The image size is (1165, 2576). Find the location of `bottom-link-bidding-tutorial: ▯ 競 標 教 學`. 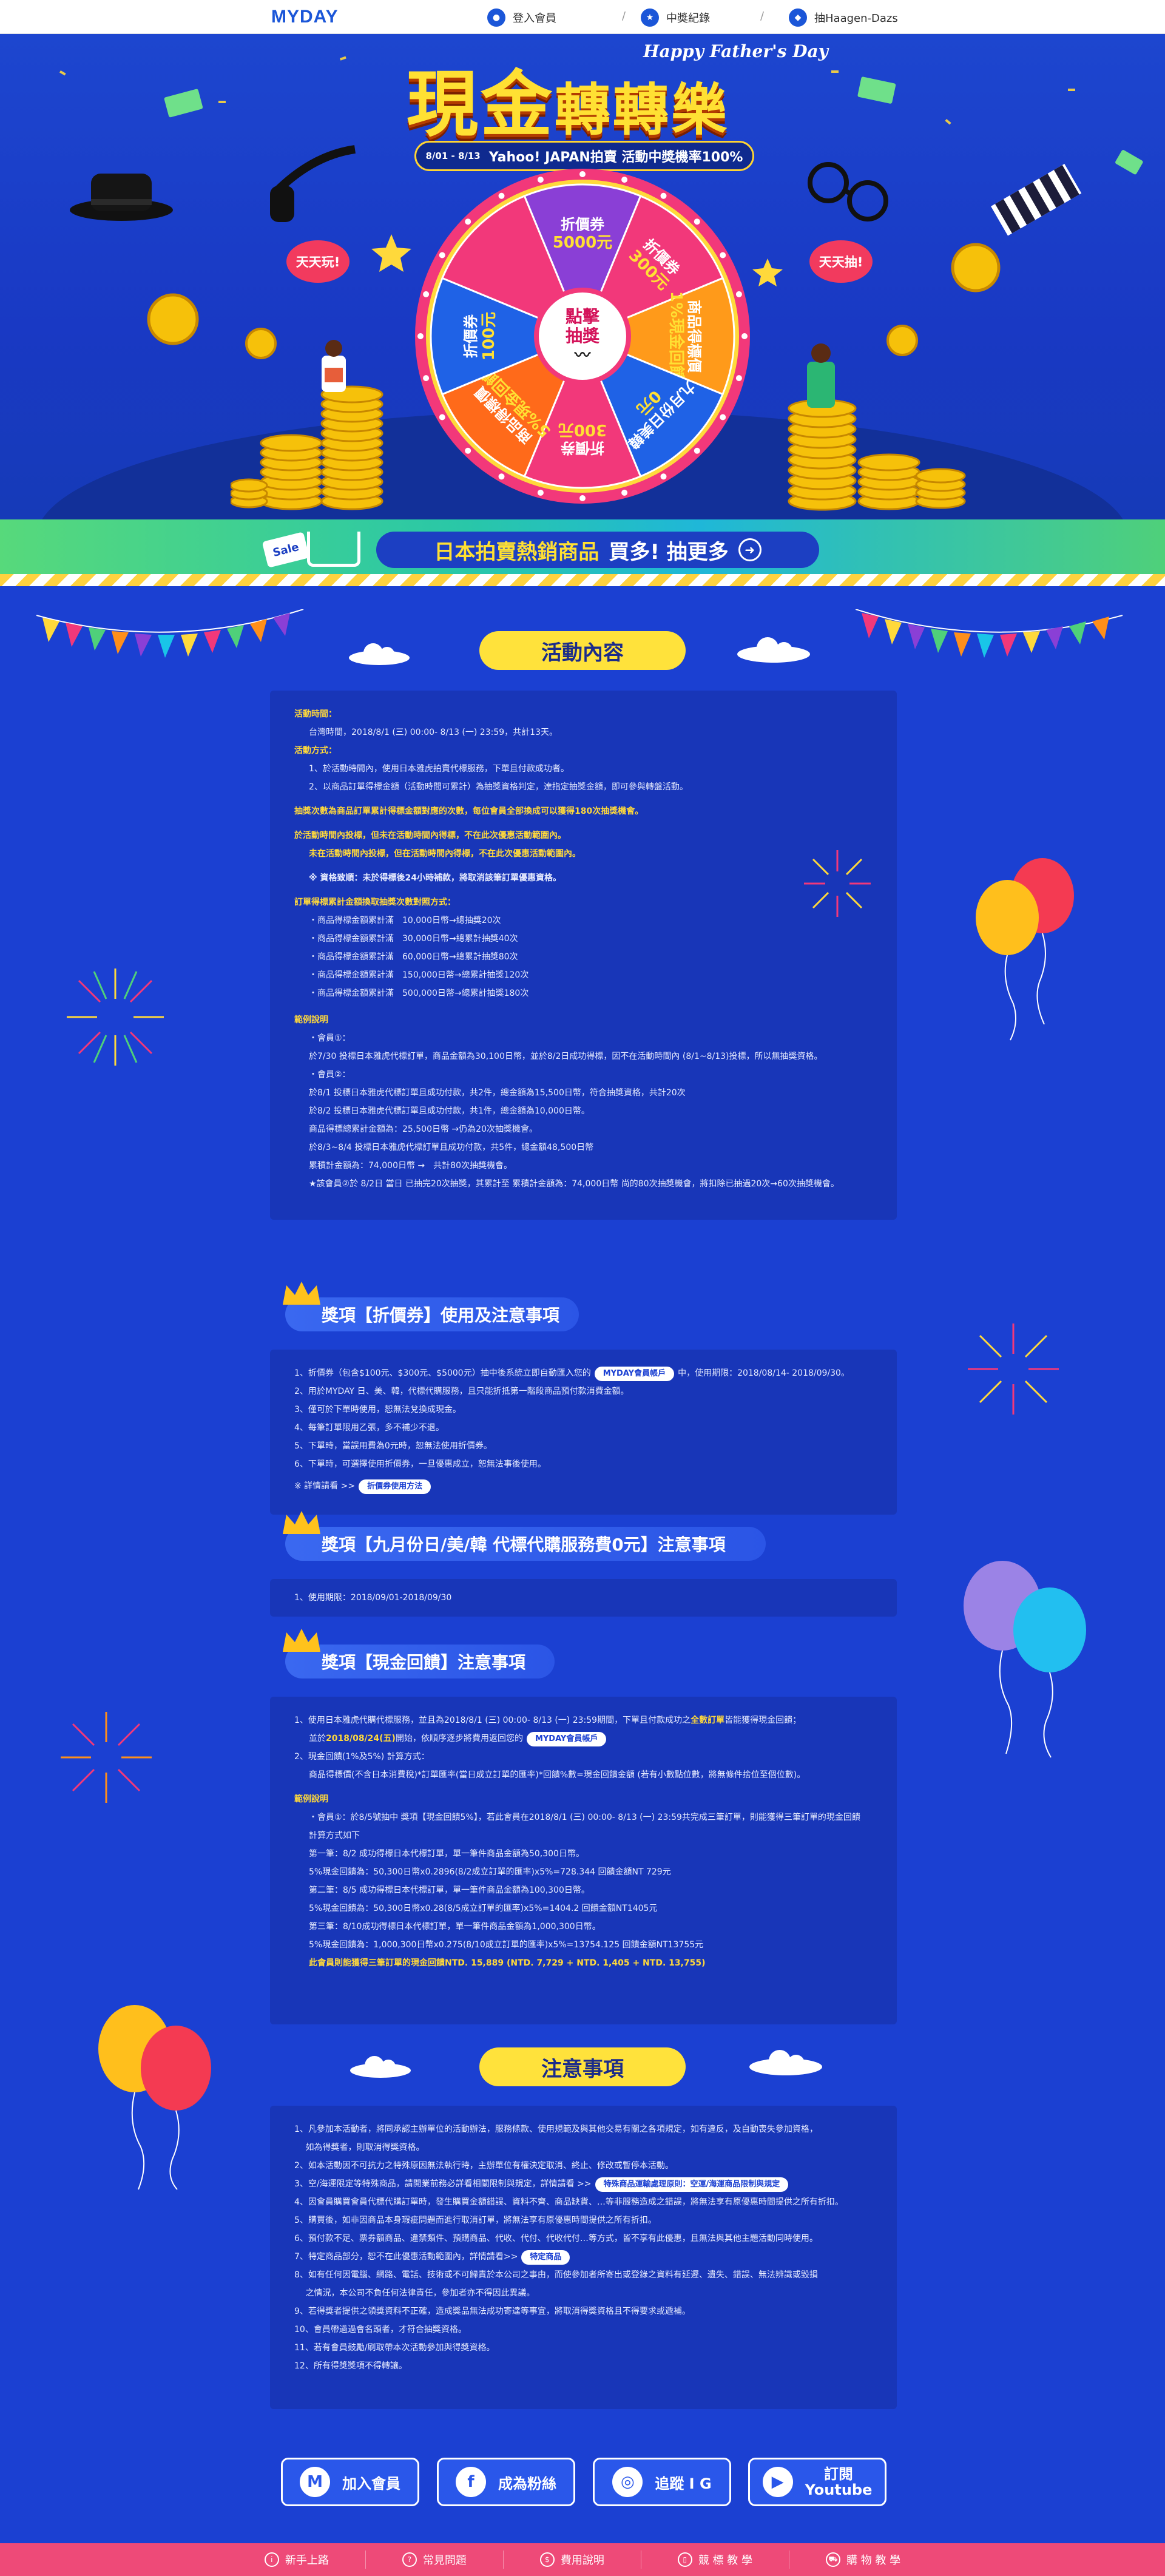

bottom-link-bidding-tutorial: ▯ 競 標 教 學 is located at coordinates (715, 2560).